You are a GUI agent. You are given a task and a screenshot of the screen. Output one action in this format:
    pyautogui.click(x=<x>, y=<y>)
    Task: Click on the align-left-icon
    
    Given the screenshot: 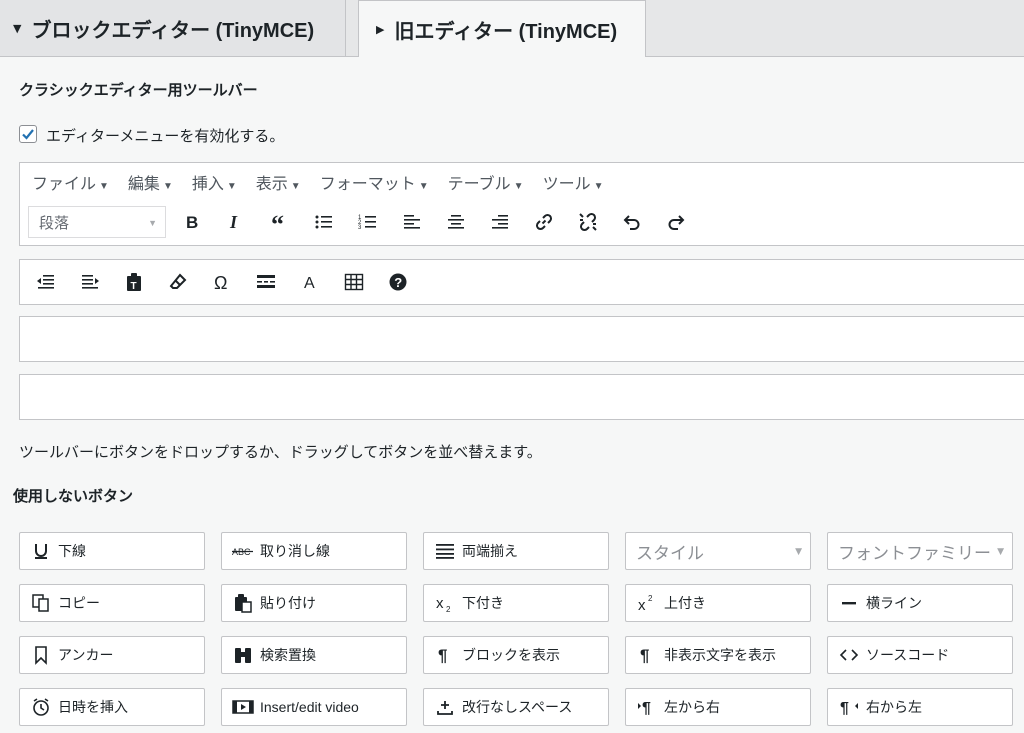 What is the action you would take?
    pyautogui.click(x=412, y=222)
    